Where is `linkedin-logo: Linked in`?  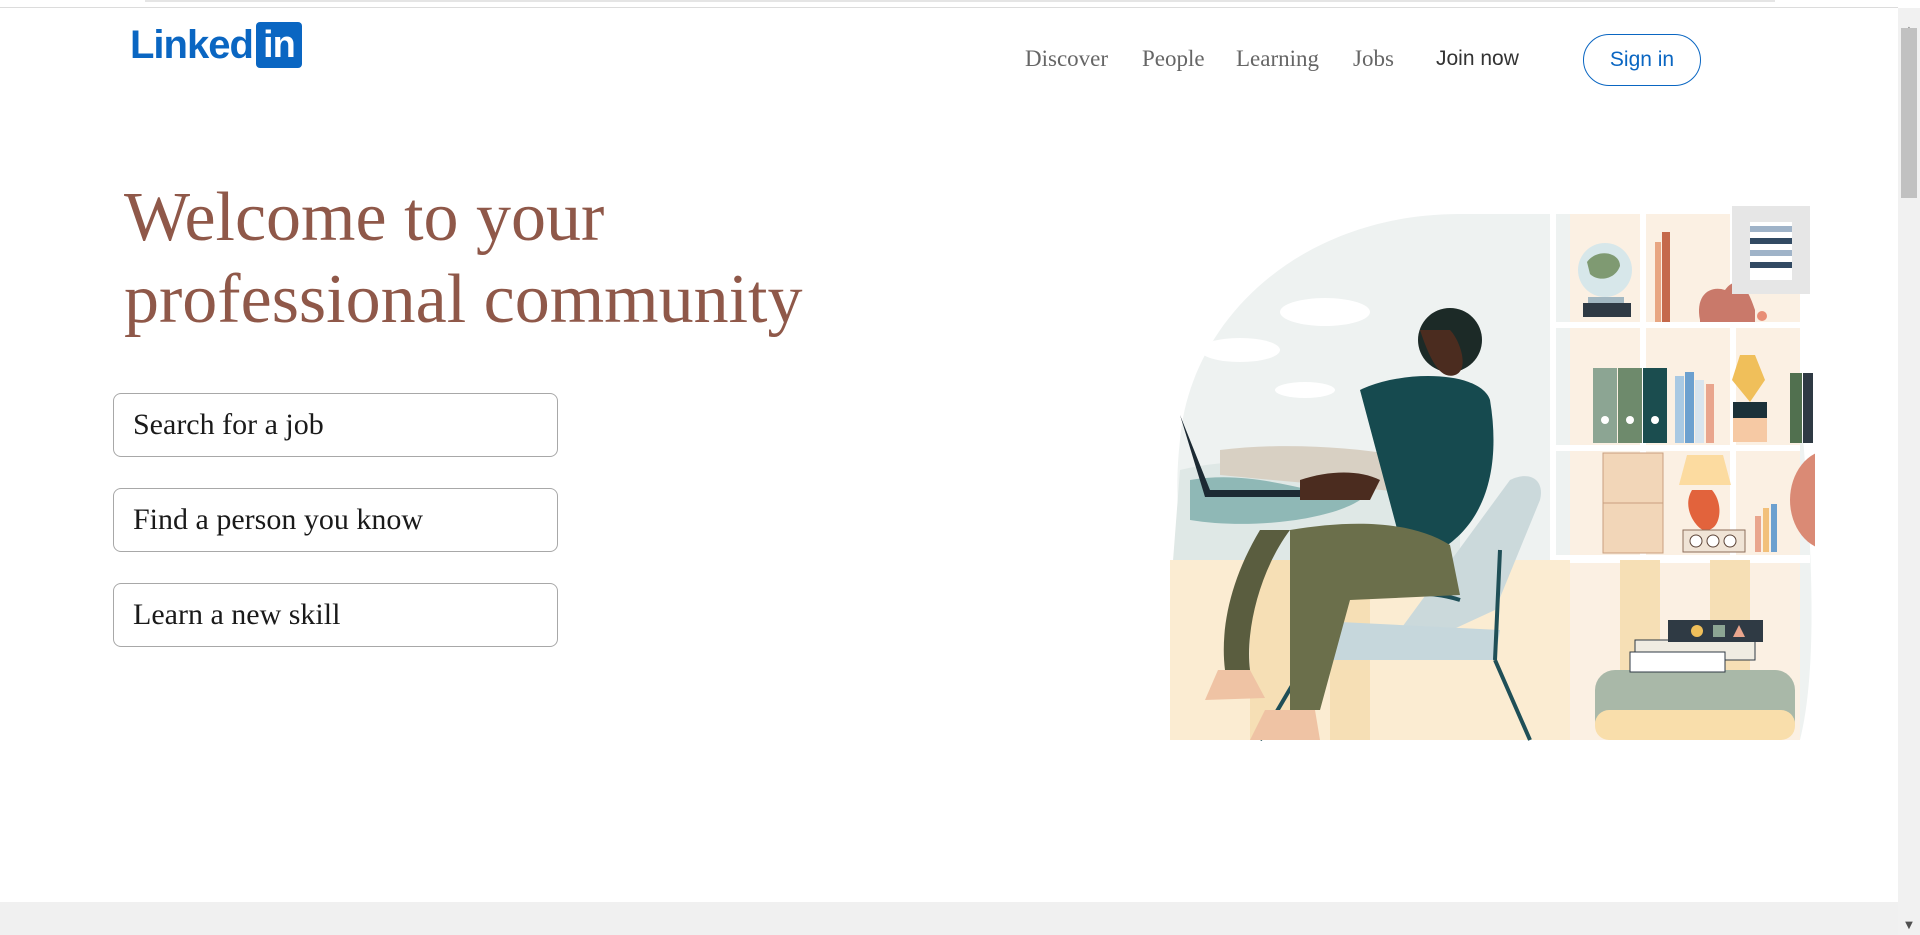
linkedin-logo: Linked in is located at coordinates (216, 45).